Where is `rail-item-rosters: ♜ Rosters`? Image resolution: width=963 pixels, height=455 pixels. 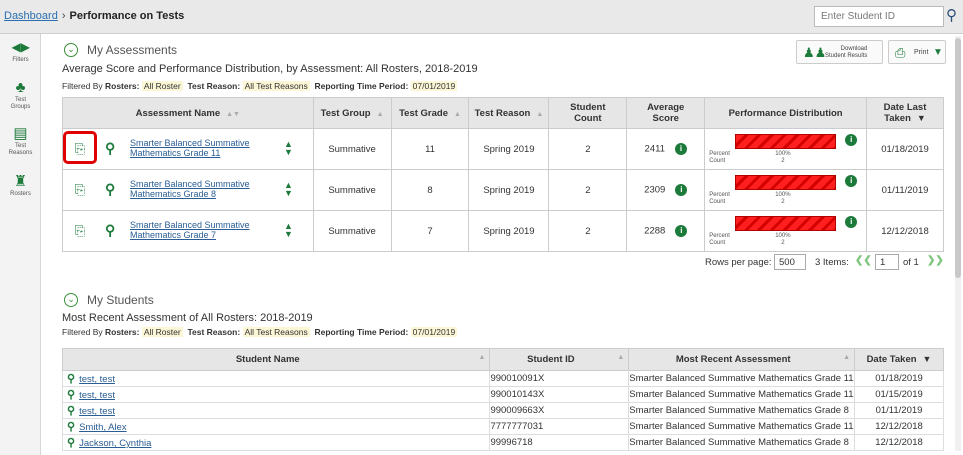 rail-item-rosters: ♜ Rosters is located at coordinates (20, 186).